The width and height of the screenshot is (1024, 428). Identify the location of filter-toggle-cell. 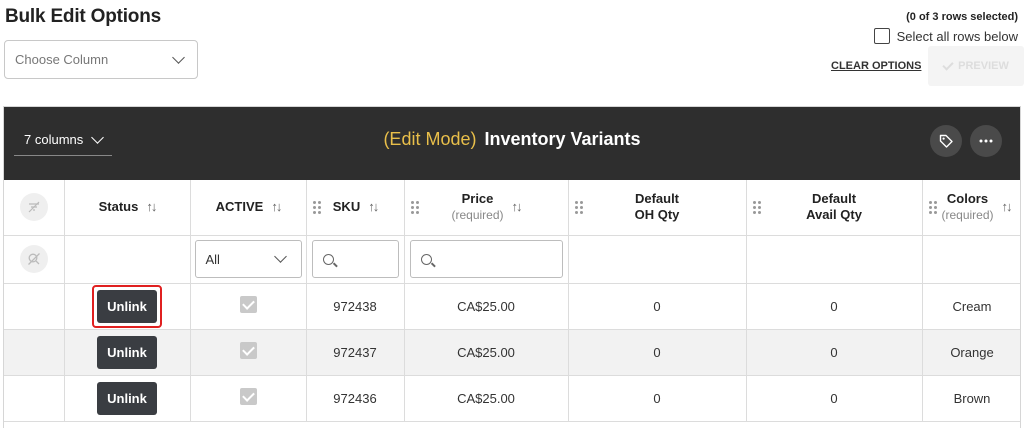
(34, 259).